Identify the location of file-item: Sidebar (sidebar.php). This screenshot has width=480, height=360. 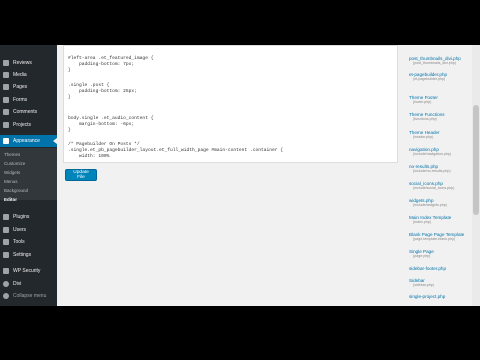
(421, 282).